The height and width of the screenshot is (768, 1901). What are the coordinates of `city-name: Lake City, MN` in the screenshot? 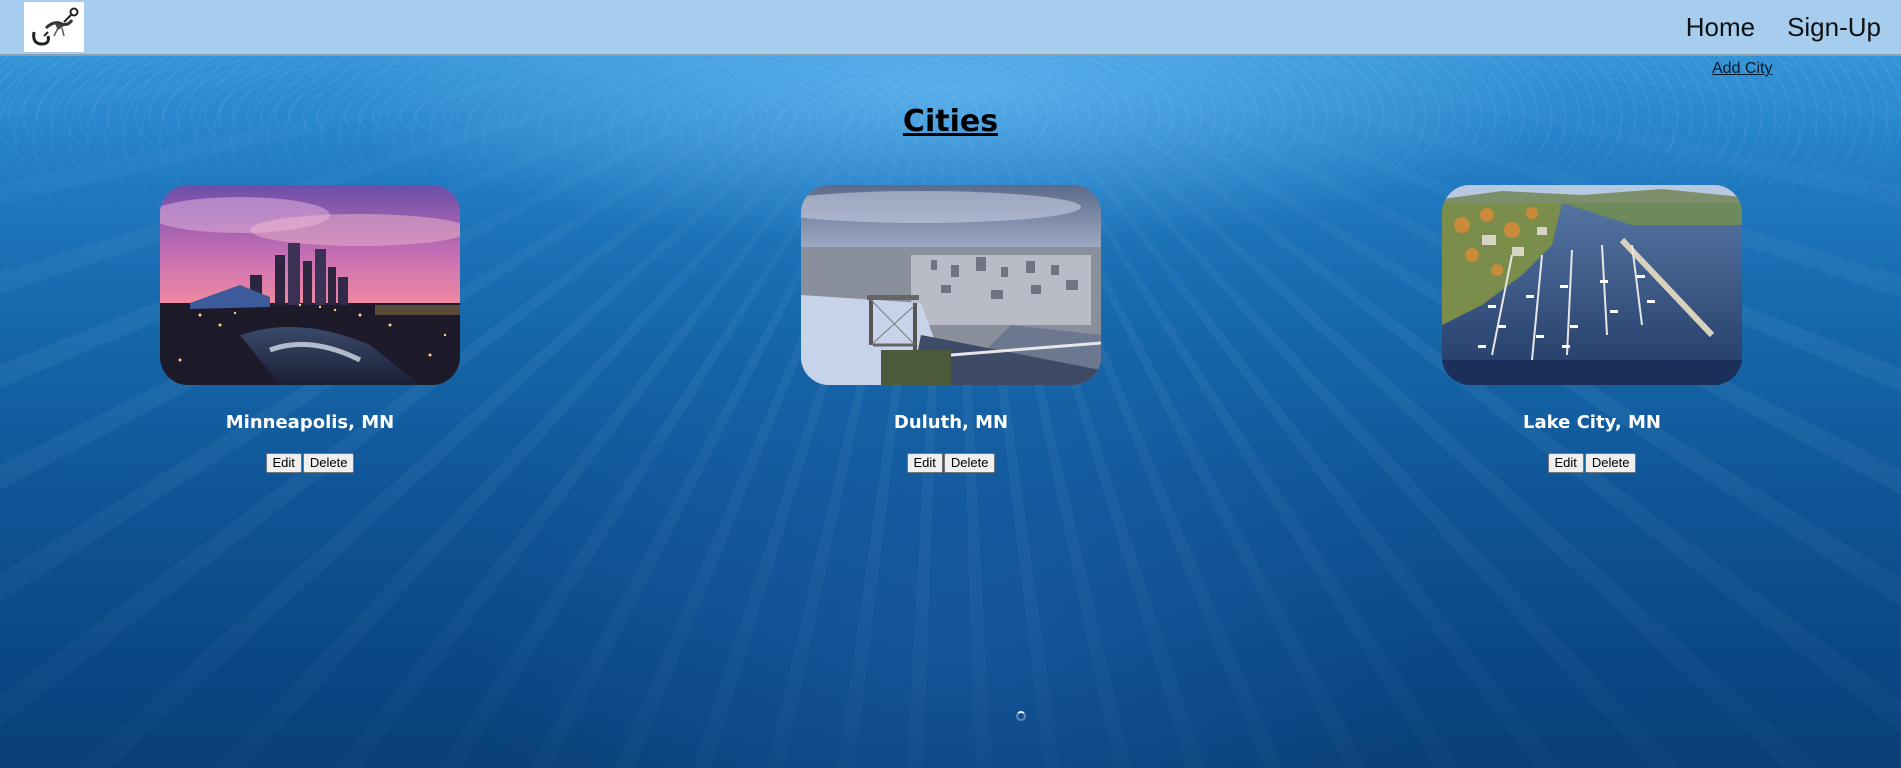 It's located at (1592, 422).